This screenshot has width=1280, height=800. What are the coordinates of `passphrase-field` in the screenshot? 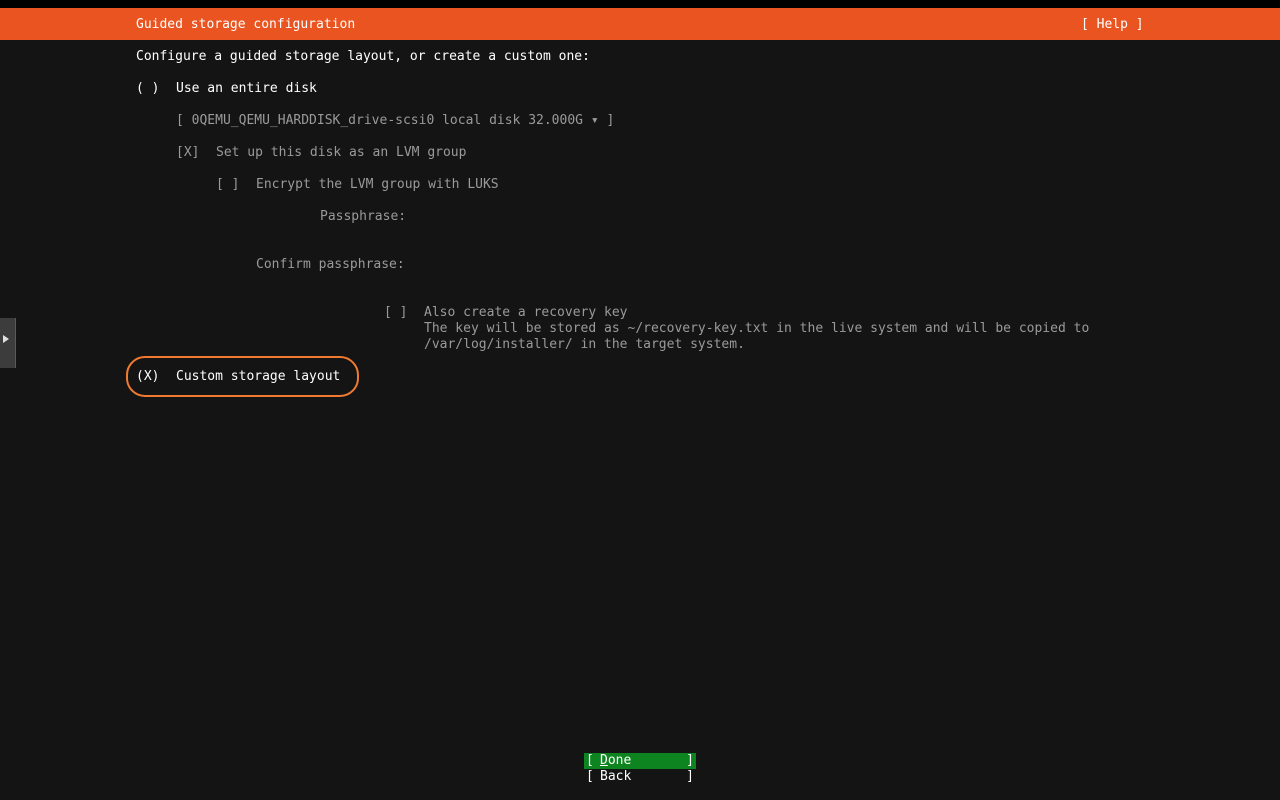 It's located at (724, 217).